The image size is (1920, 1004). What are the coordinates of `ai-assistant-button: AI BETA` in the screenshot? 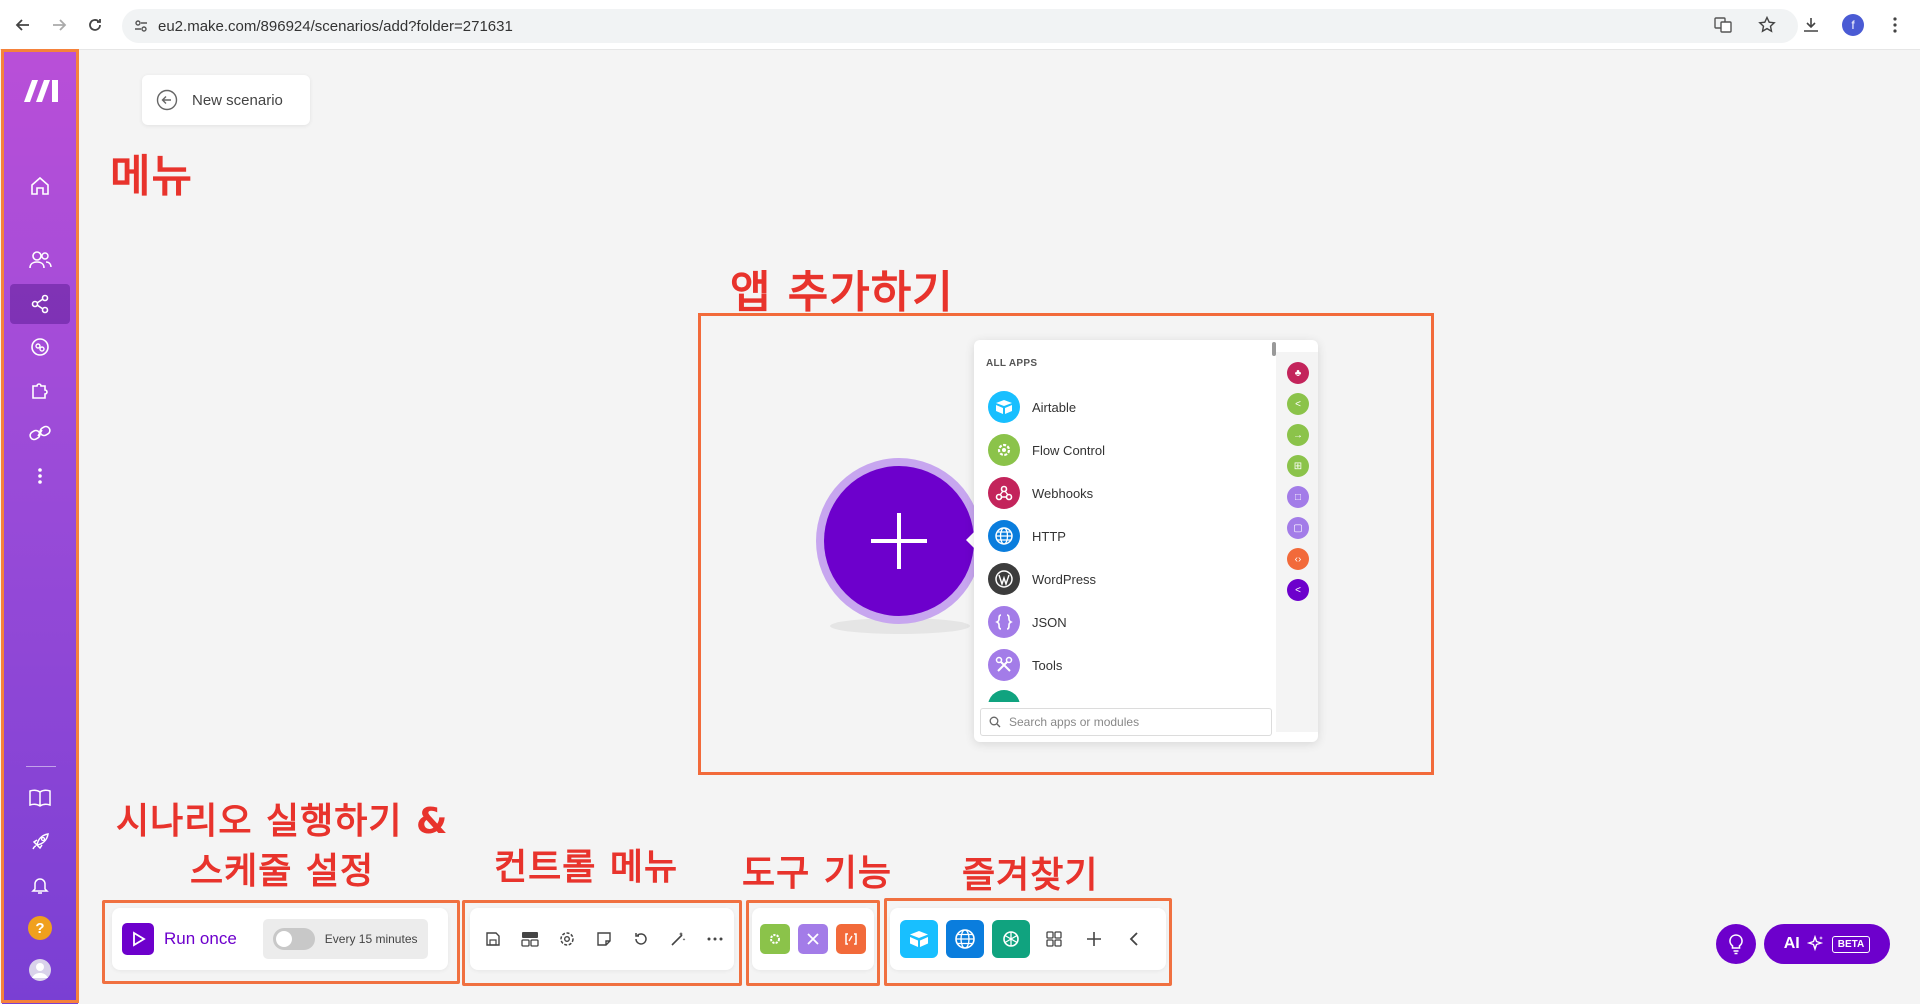 It's located at (1827, 944).